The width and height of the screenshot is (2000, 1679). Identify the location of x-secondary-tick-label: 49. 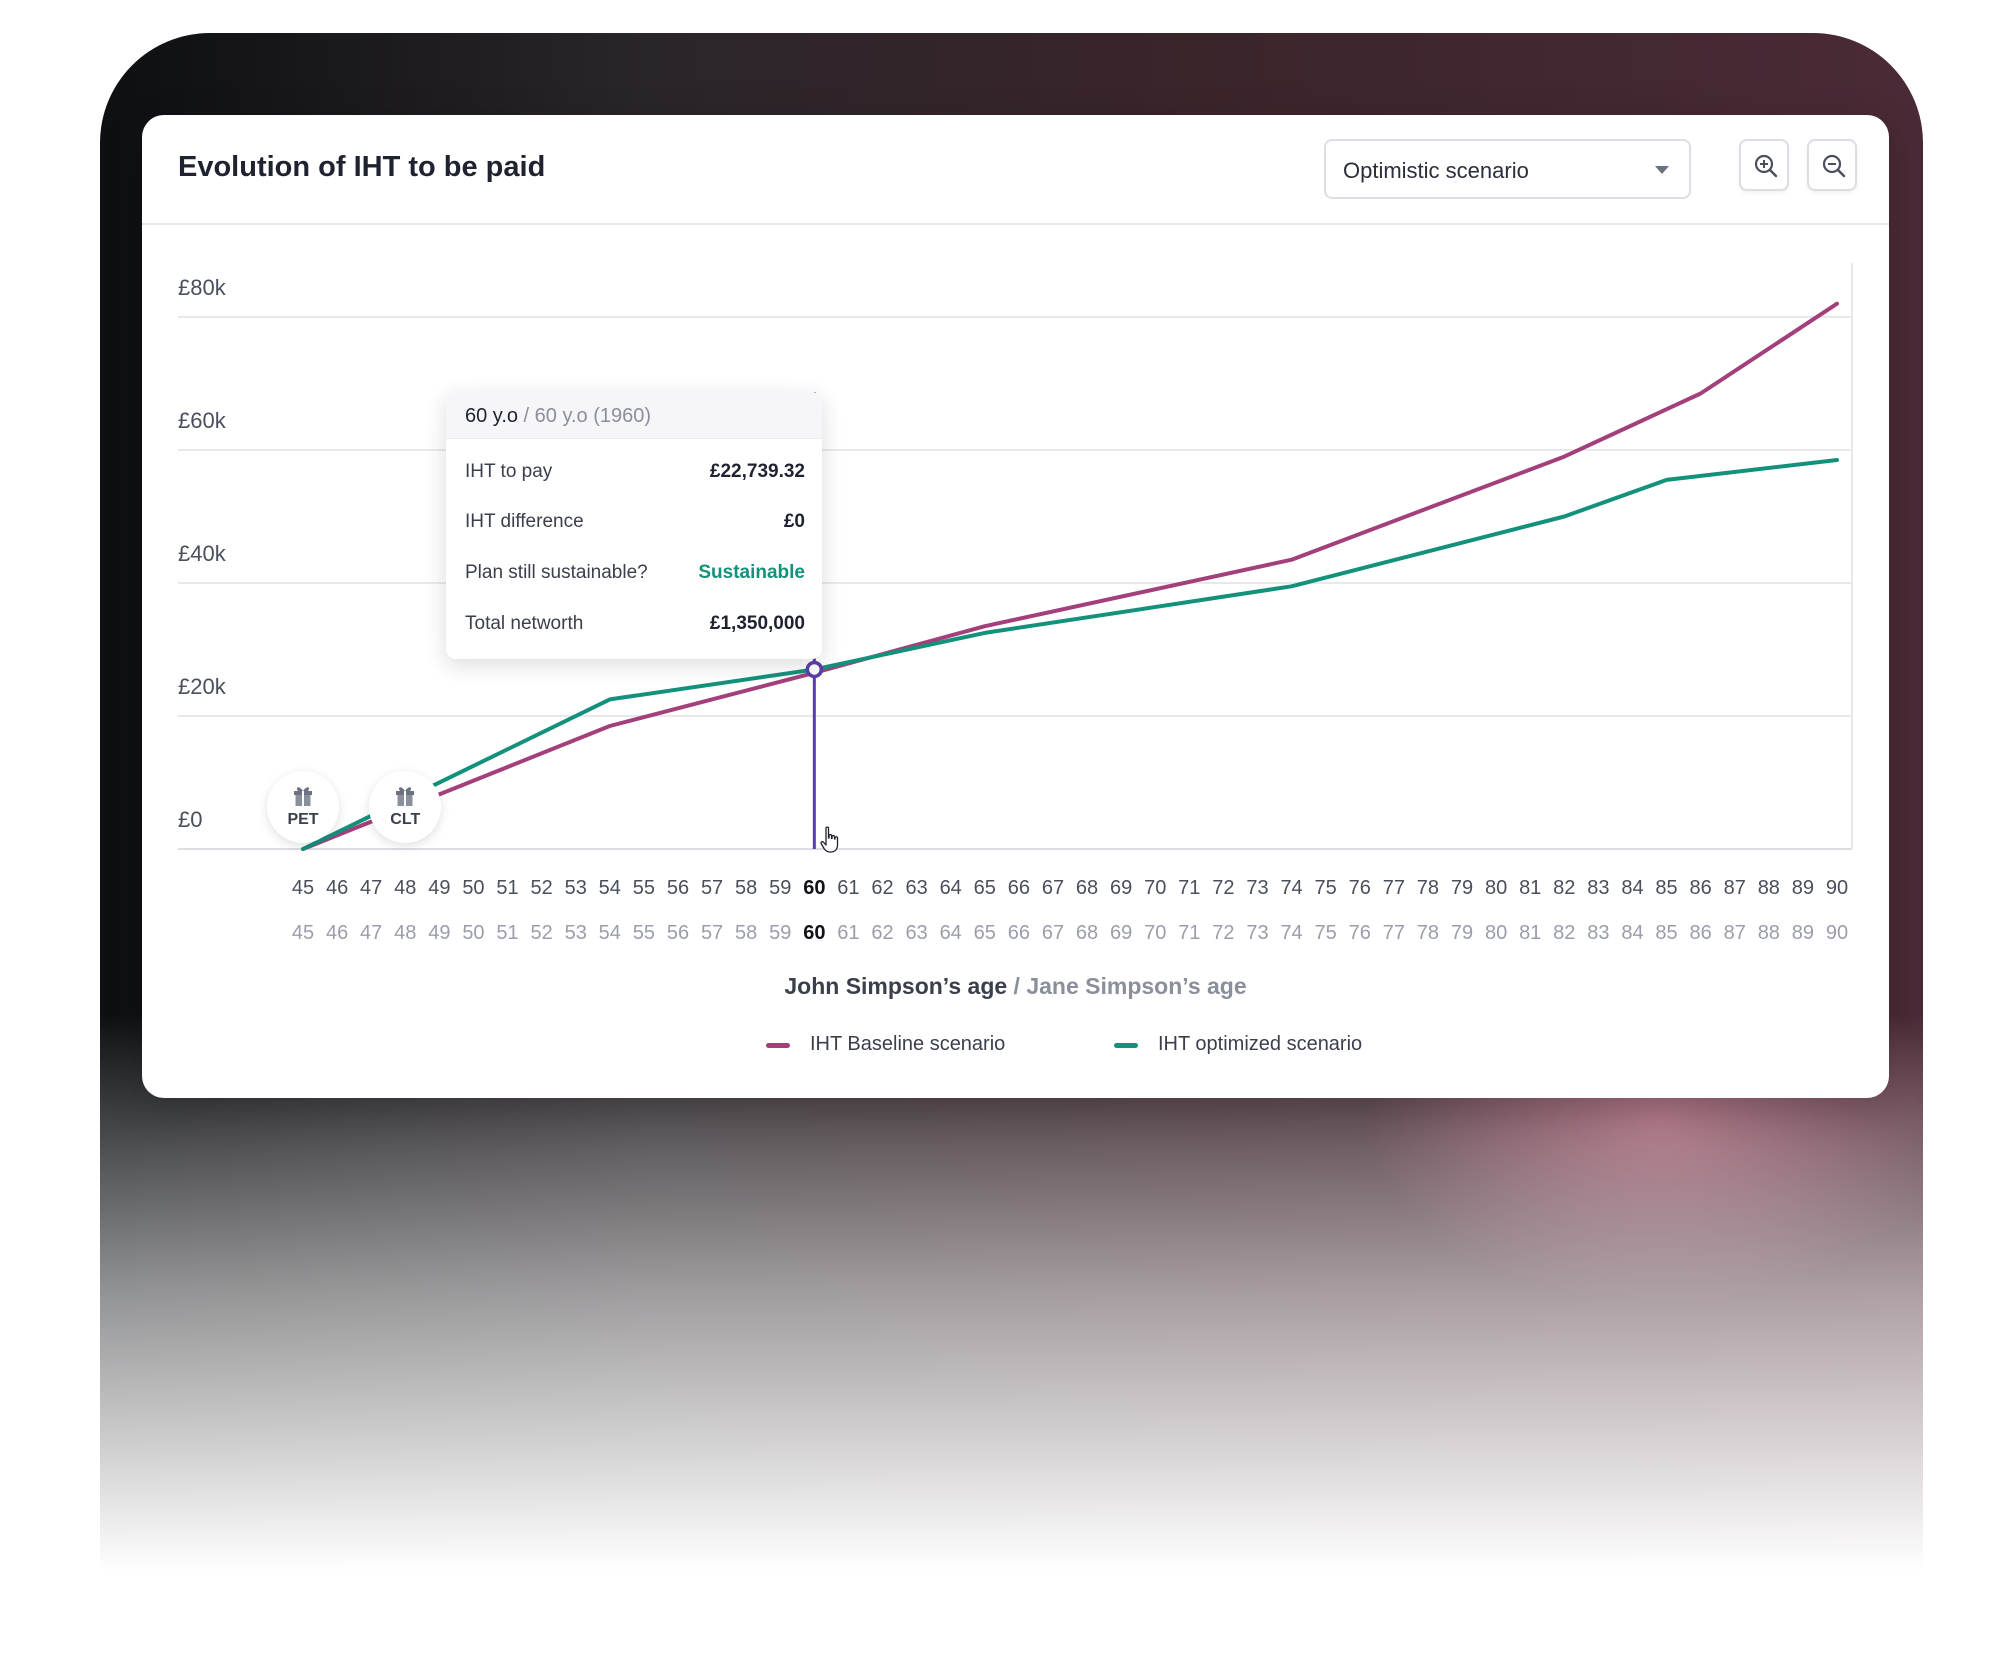
(439, 933).